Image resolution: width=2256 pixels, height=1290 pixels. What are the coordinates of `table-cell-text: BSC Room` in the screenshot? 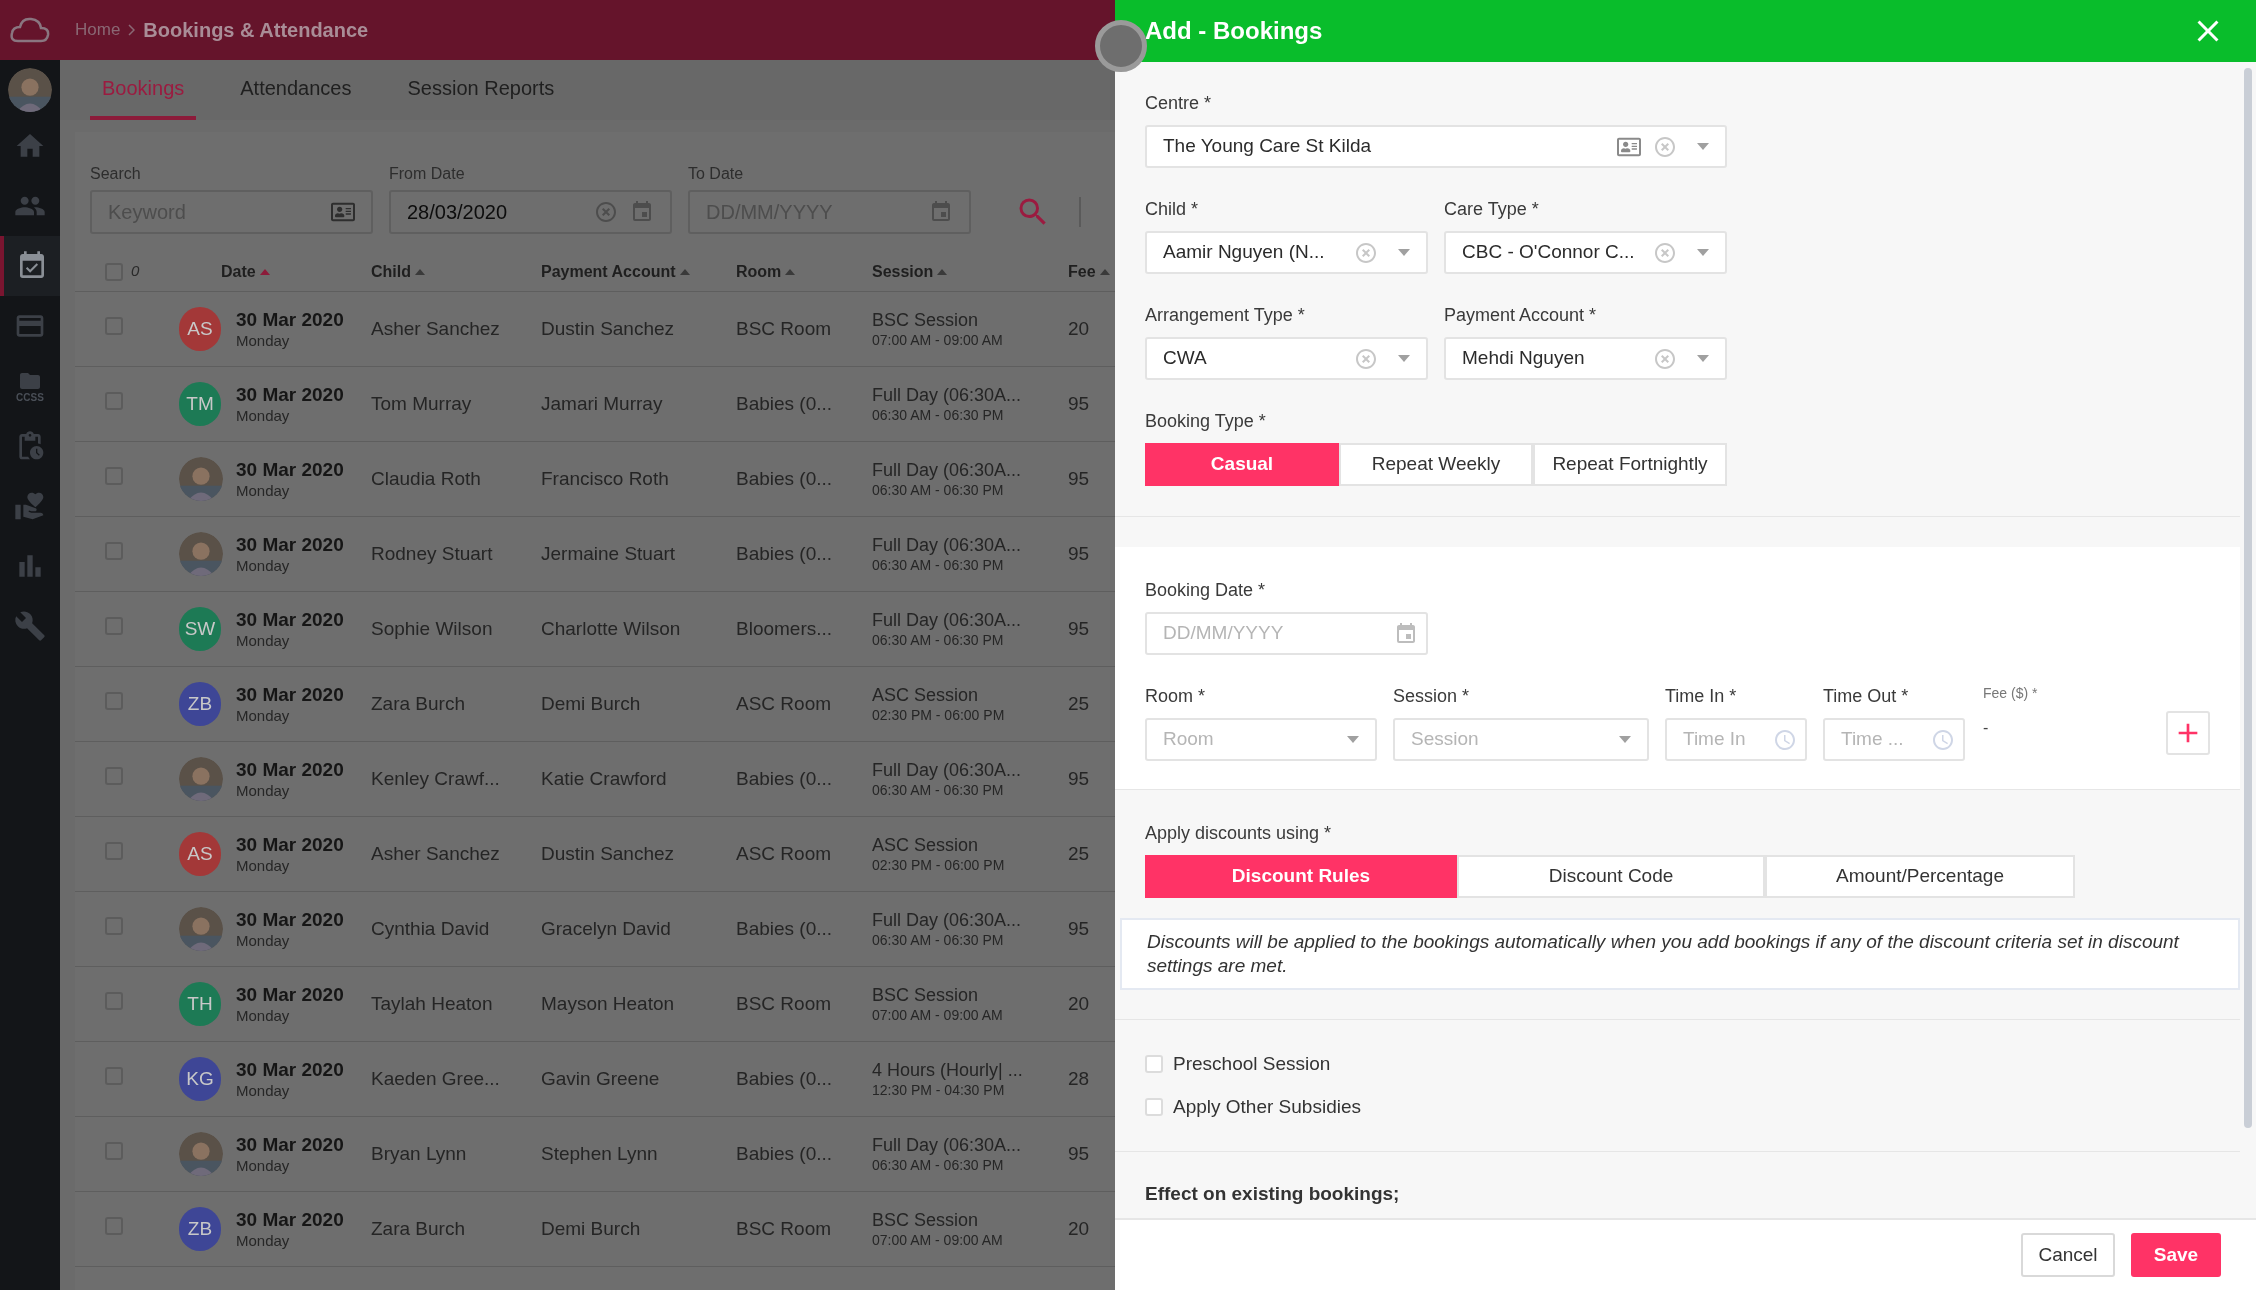 It's located at (784, 328).